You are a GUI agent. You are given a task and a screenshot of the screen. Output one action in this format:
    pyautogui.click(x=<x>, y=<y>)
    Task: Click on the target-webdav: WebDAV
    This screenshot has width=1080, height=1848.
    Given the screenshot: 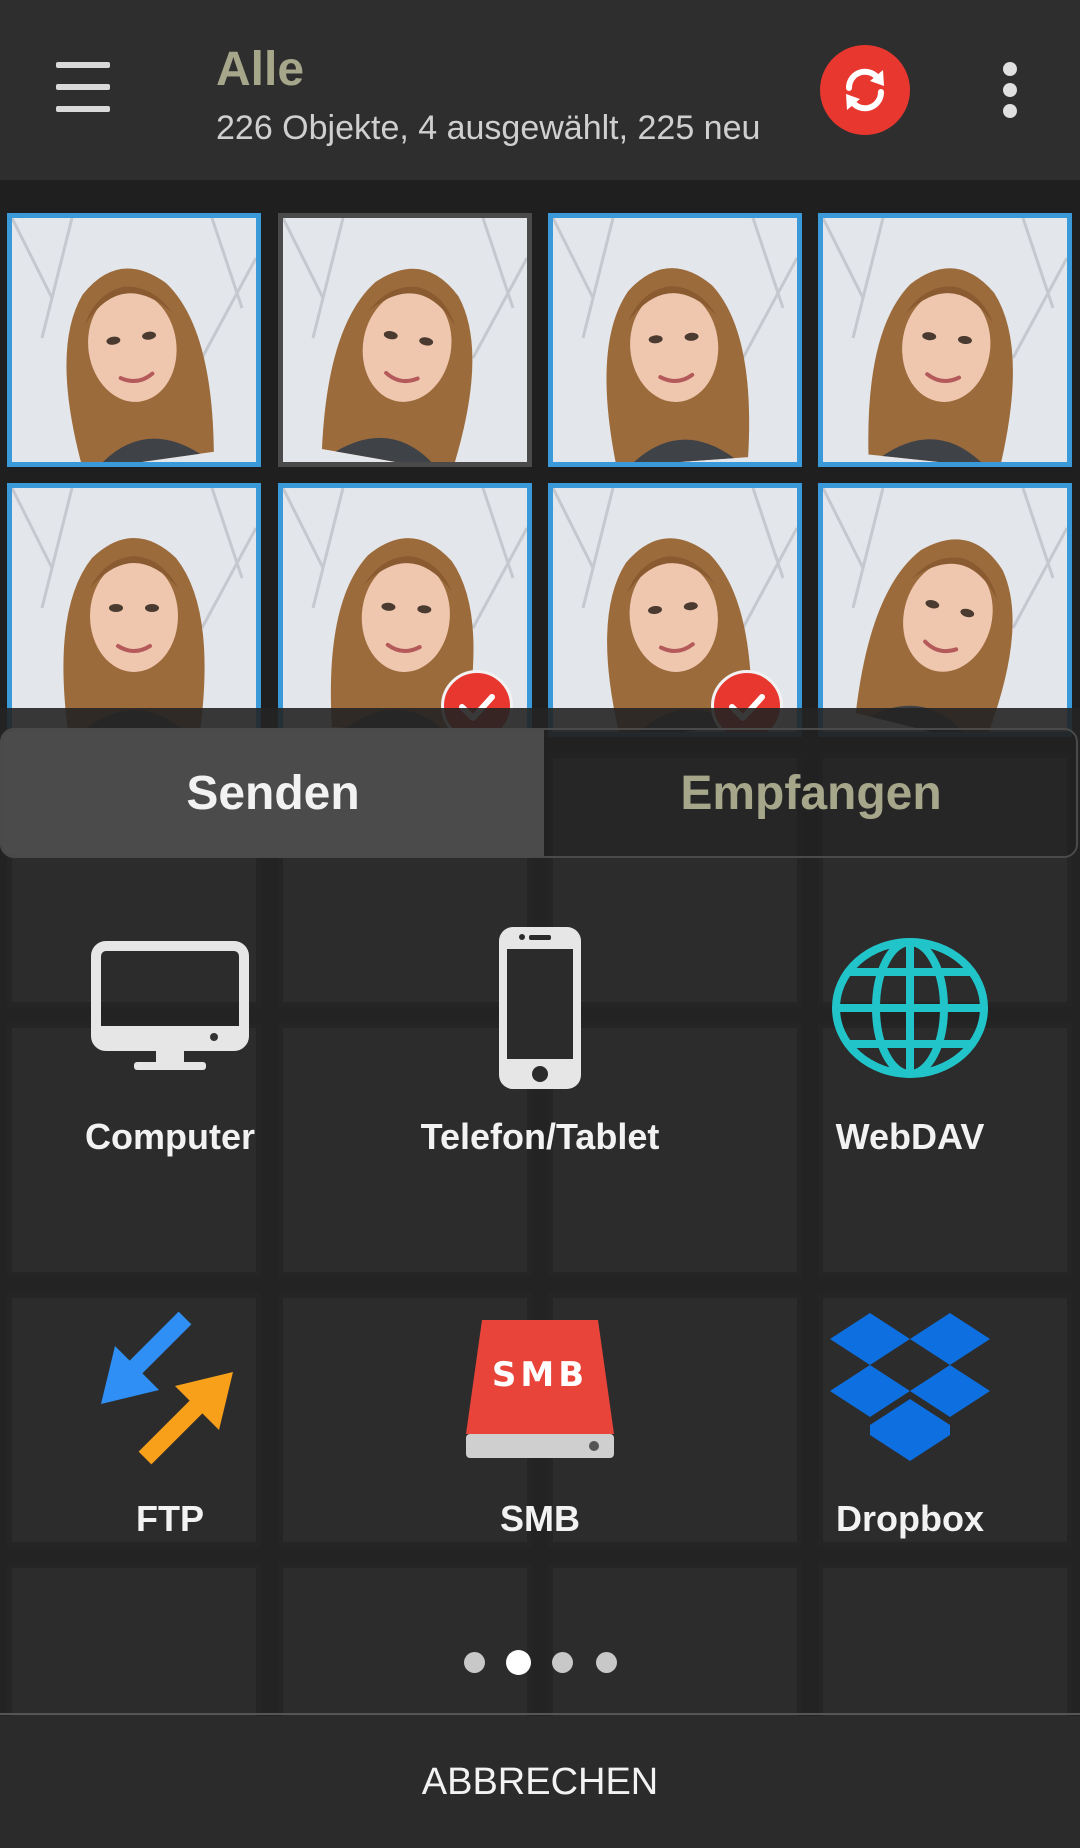 What is the action you would take?
    pyautogui.click(x=905, y=1068)
    